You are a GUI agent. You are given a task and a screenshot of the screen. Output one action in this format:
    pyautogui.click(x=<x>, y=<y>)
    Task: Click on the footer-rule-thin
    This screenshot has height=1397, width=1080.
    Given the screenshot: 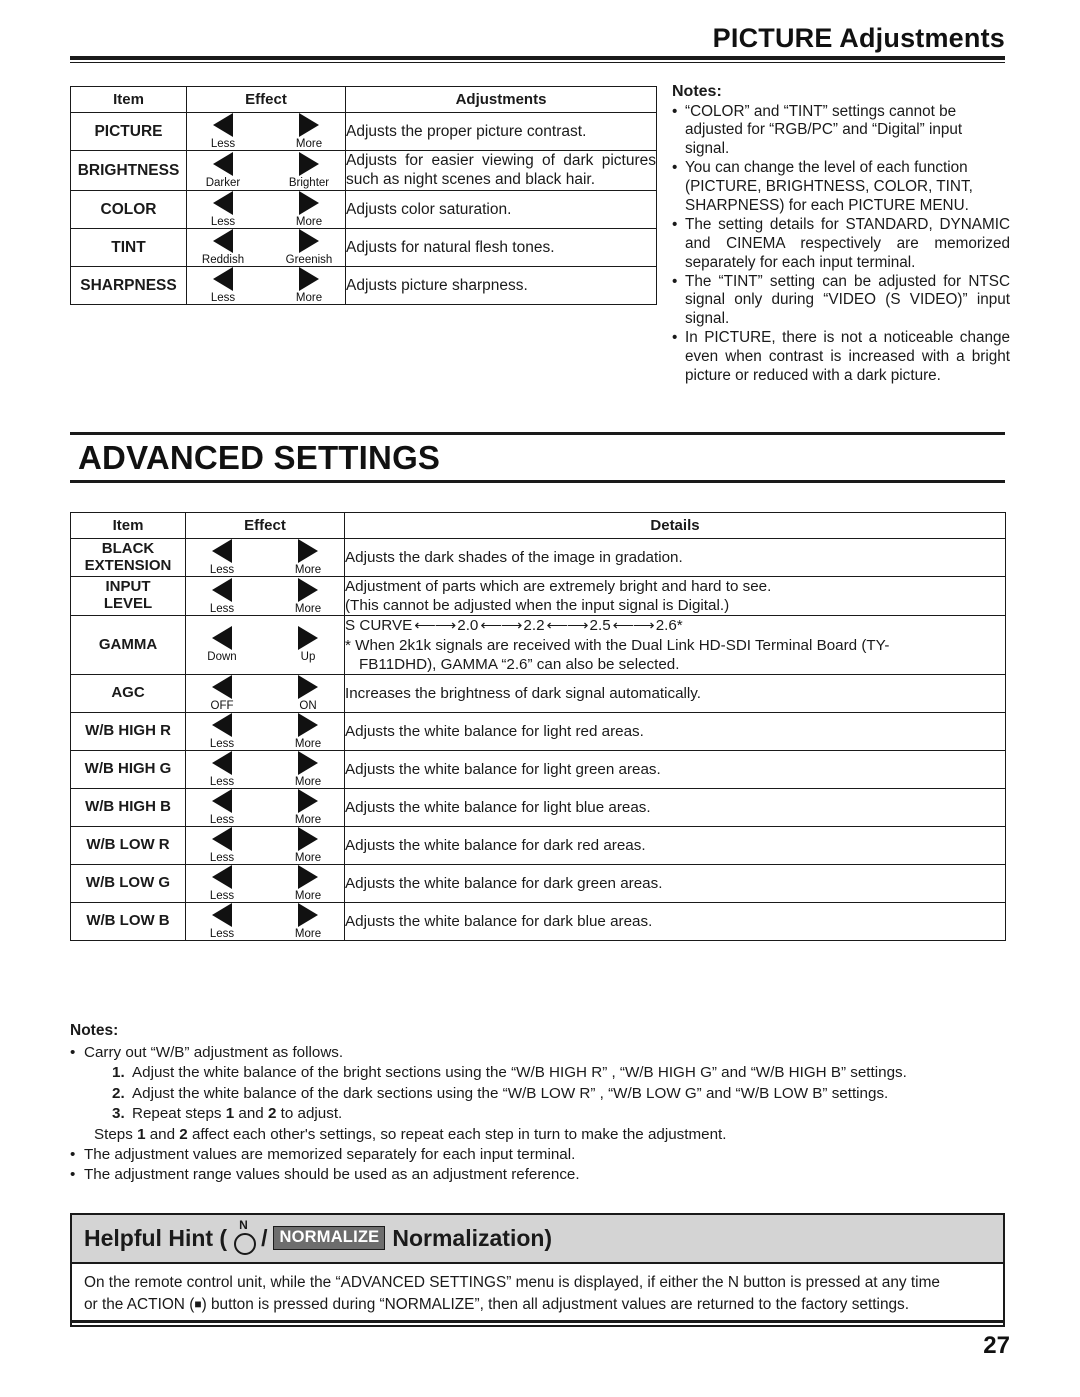 What is the action you would take?
    pyautogui.click(x=537, y=1325)
    